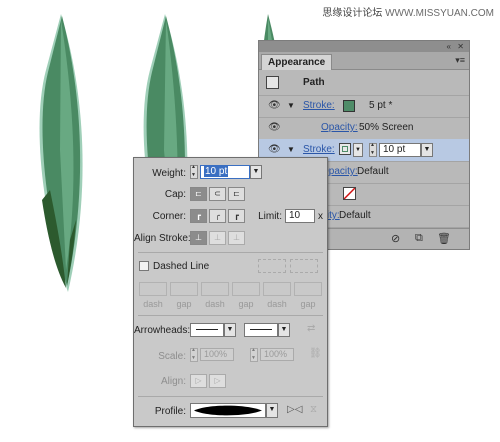 The image size is (500, 442). I want to click on limit-unit: x, so click(320, 216).